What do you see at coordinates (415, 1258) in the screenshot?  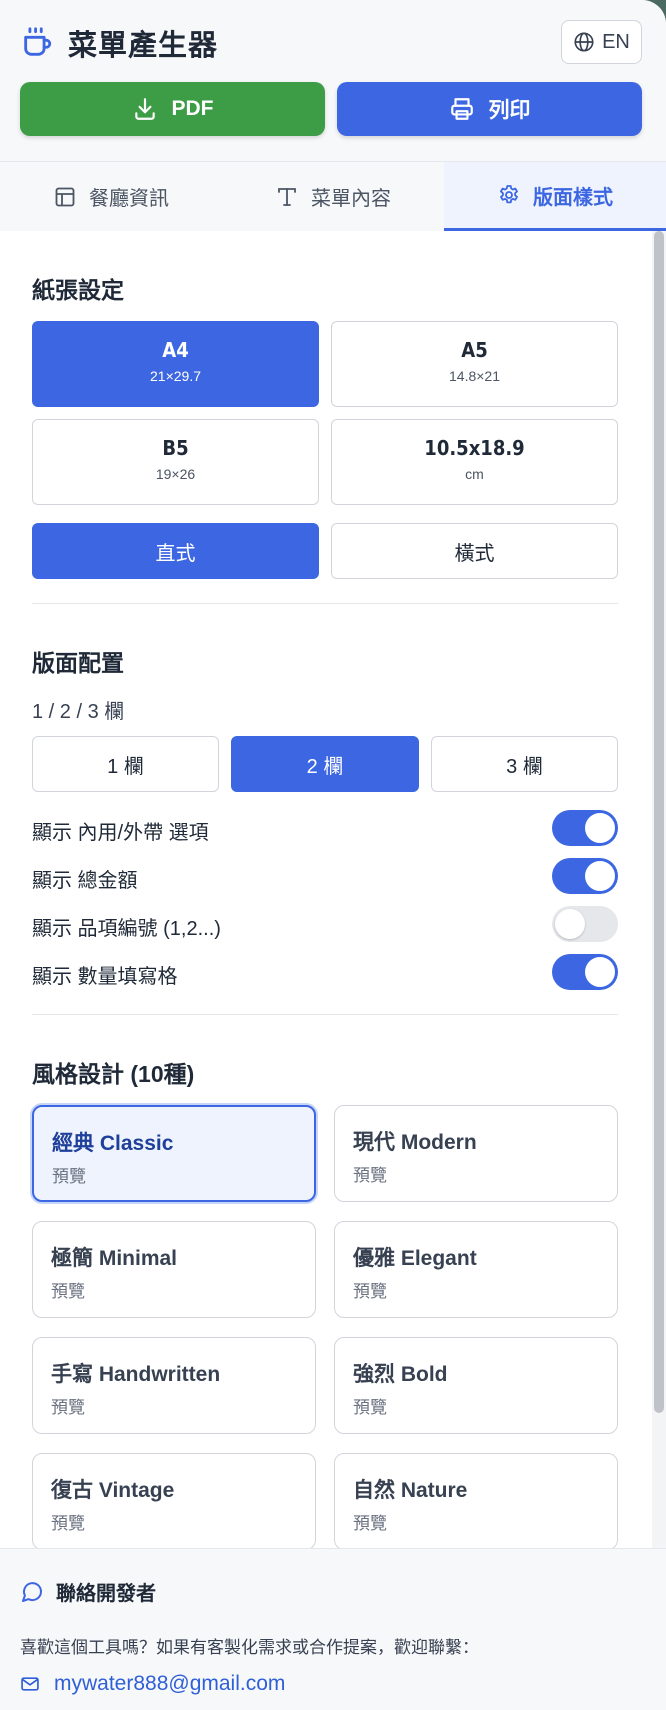 I see `style-name: 優雅 Elegant` at bounding box center [415, 1258].